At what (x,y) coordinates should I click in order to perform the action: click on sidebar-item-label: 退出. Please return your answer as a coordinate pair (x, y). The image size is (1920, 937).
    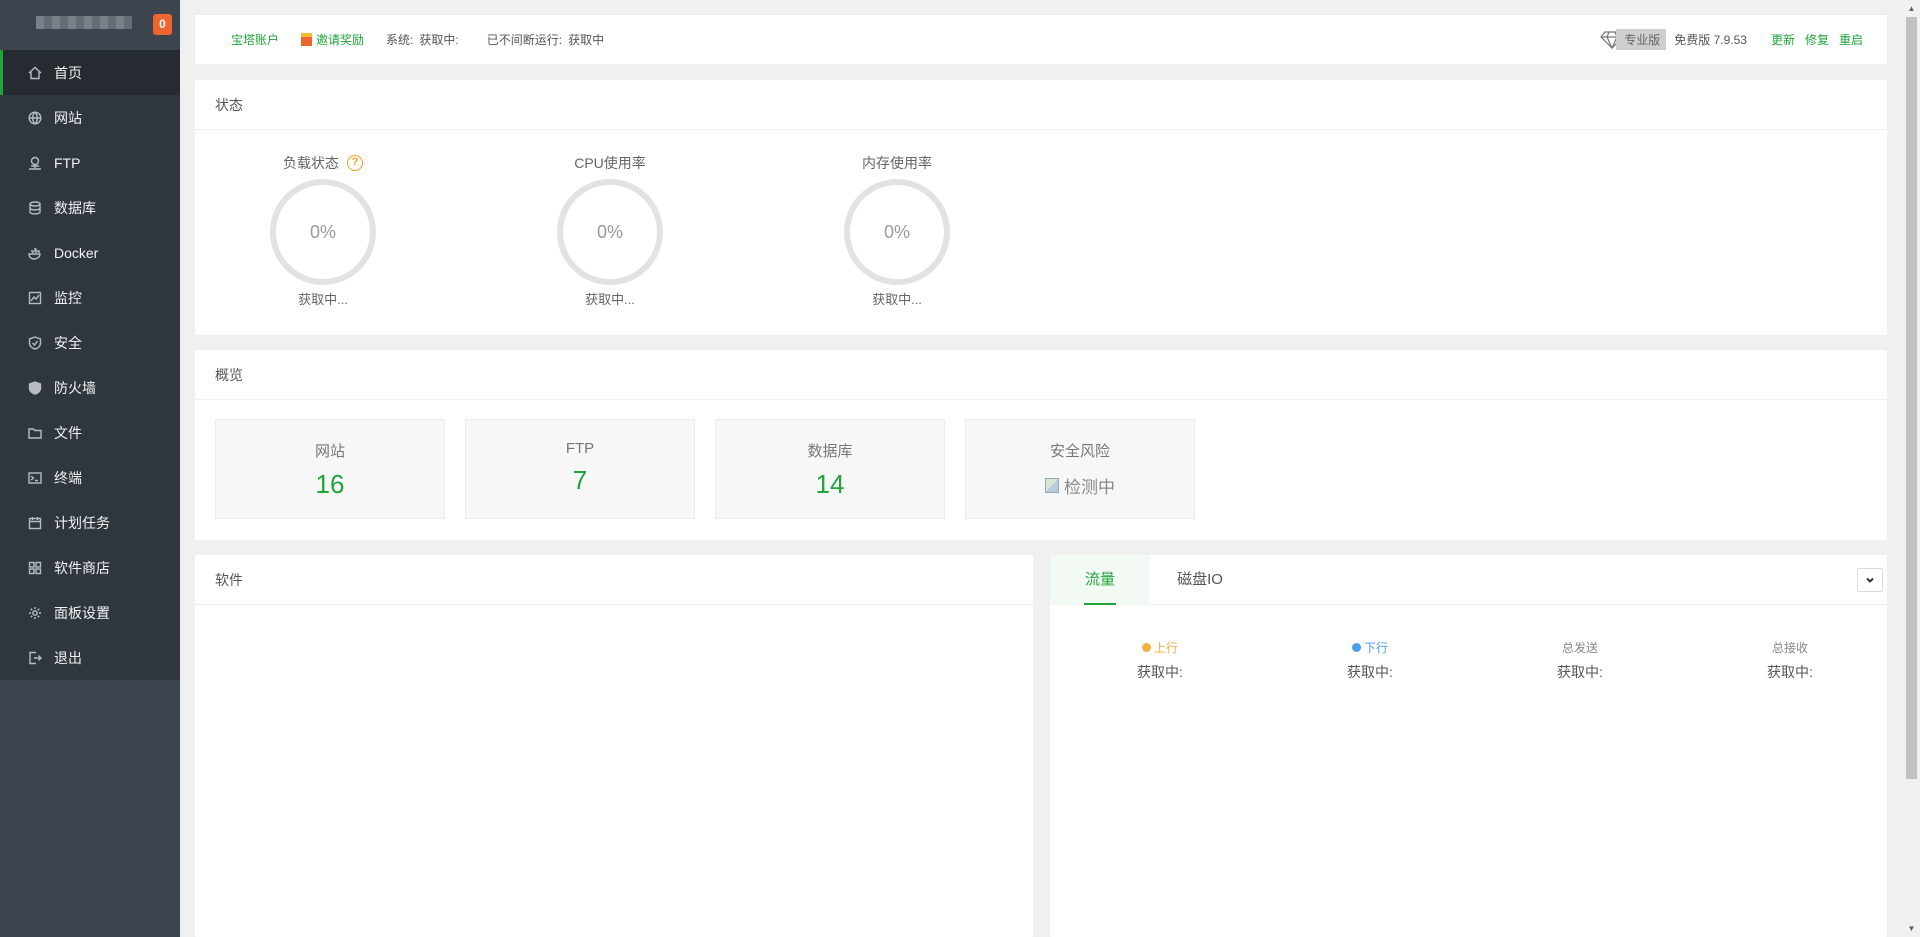
    Looking at the image, I should click on (68, 657).